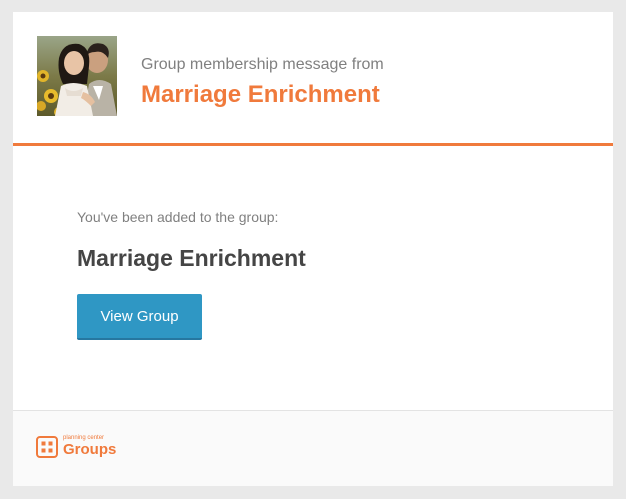  What do you see at coordinates (47, 447) in the screenshot?
I see `planning-center-groups-logo-icon` at bounding box center [47, 447].